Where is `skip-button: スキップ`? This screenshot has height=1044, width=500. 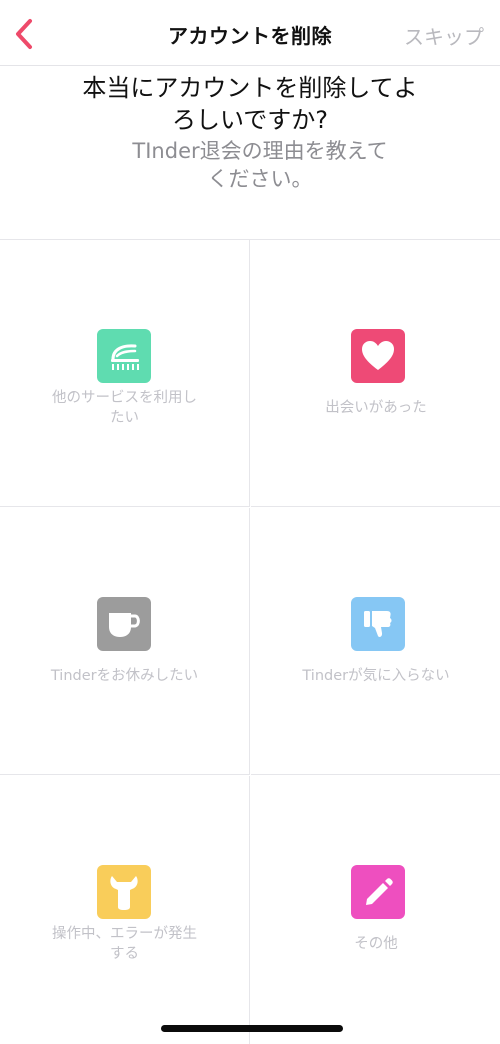 skip-button: スキップ is located at coordinates (444, 35).